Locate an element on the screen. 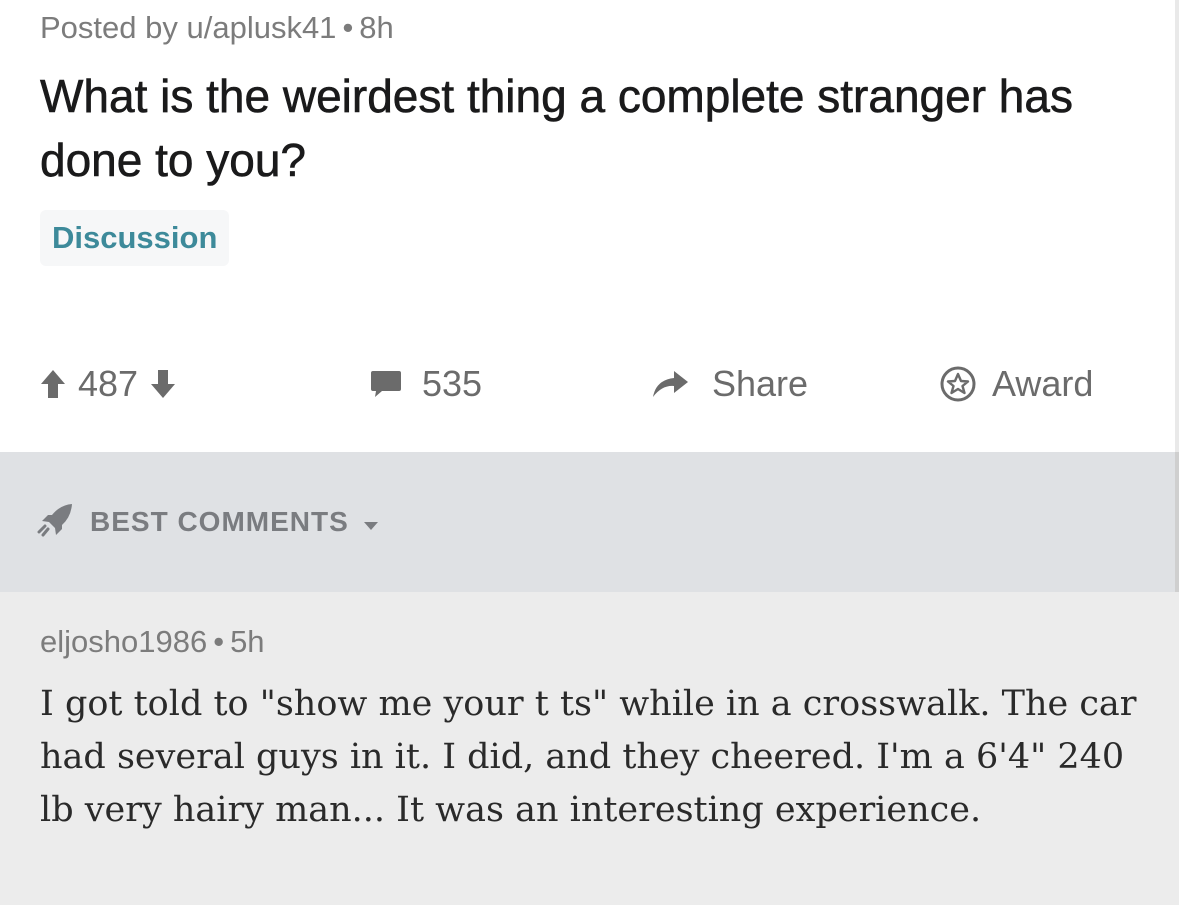 This screenshot has height=905, width=1179. post-author: Posted by u/aplusk41 is located at coordinates (188, 27).